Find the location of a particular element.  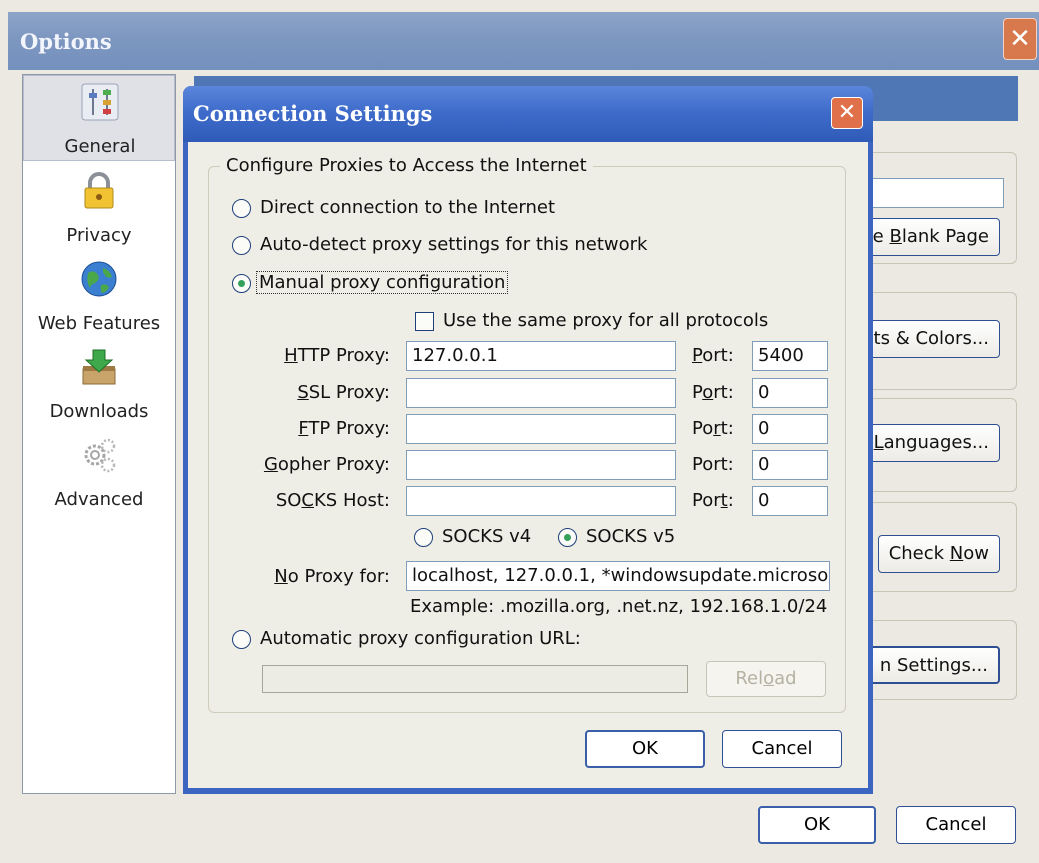

sidebar-item-web-features: Web Features is located at coordinates (99, 296).